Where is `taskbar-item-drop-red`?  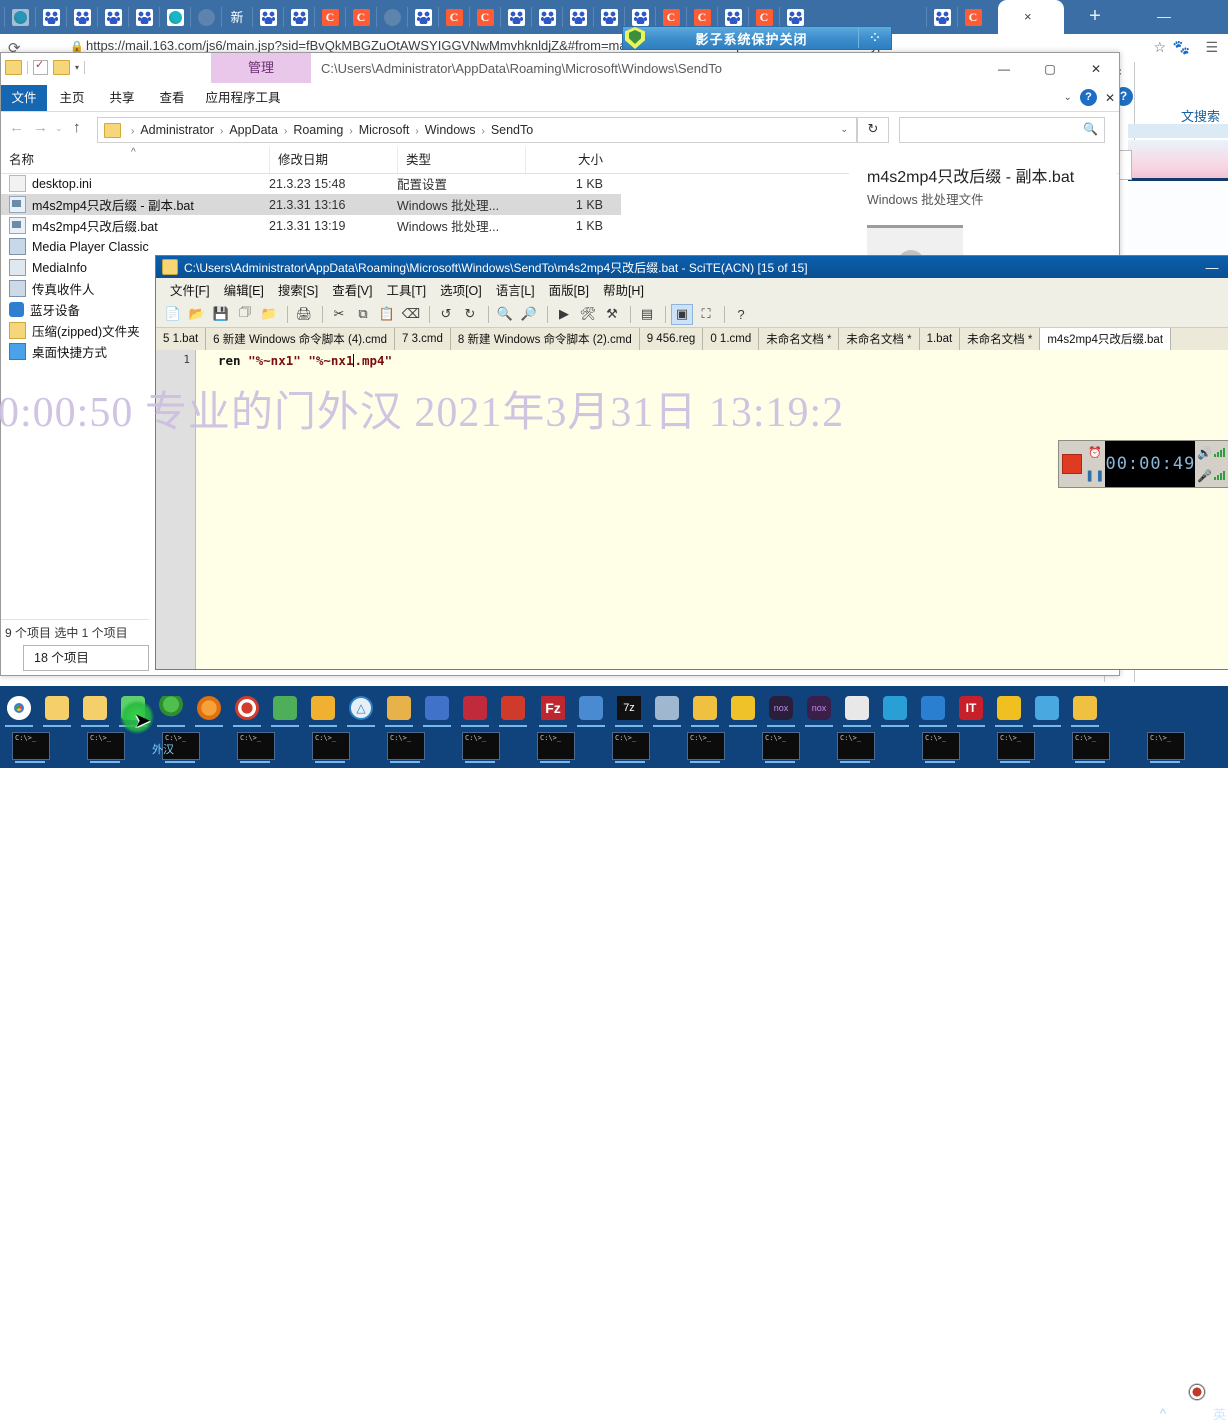
taskbar-item-drop-red is located at coordinates (513, 708).